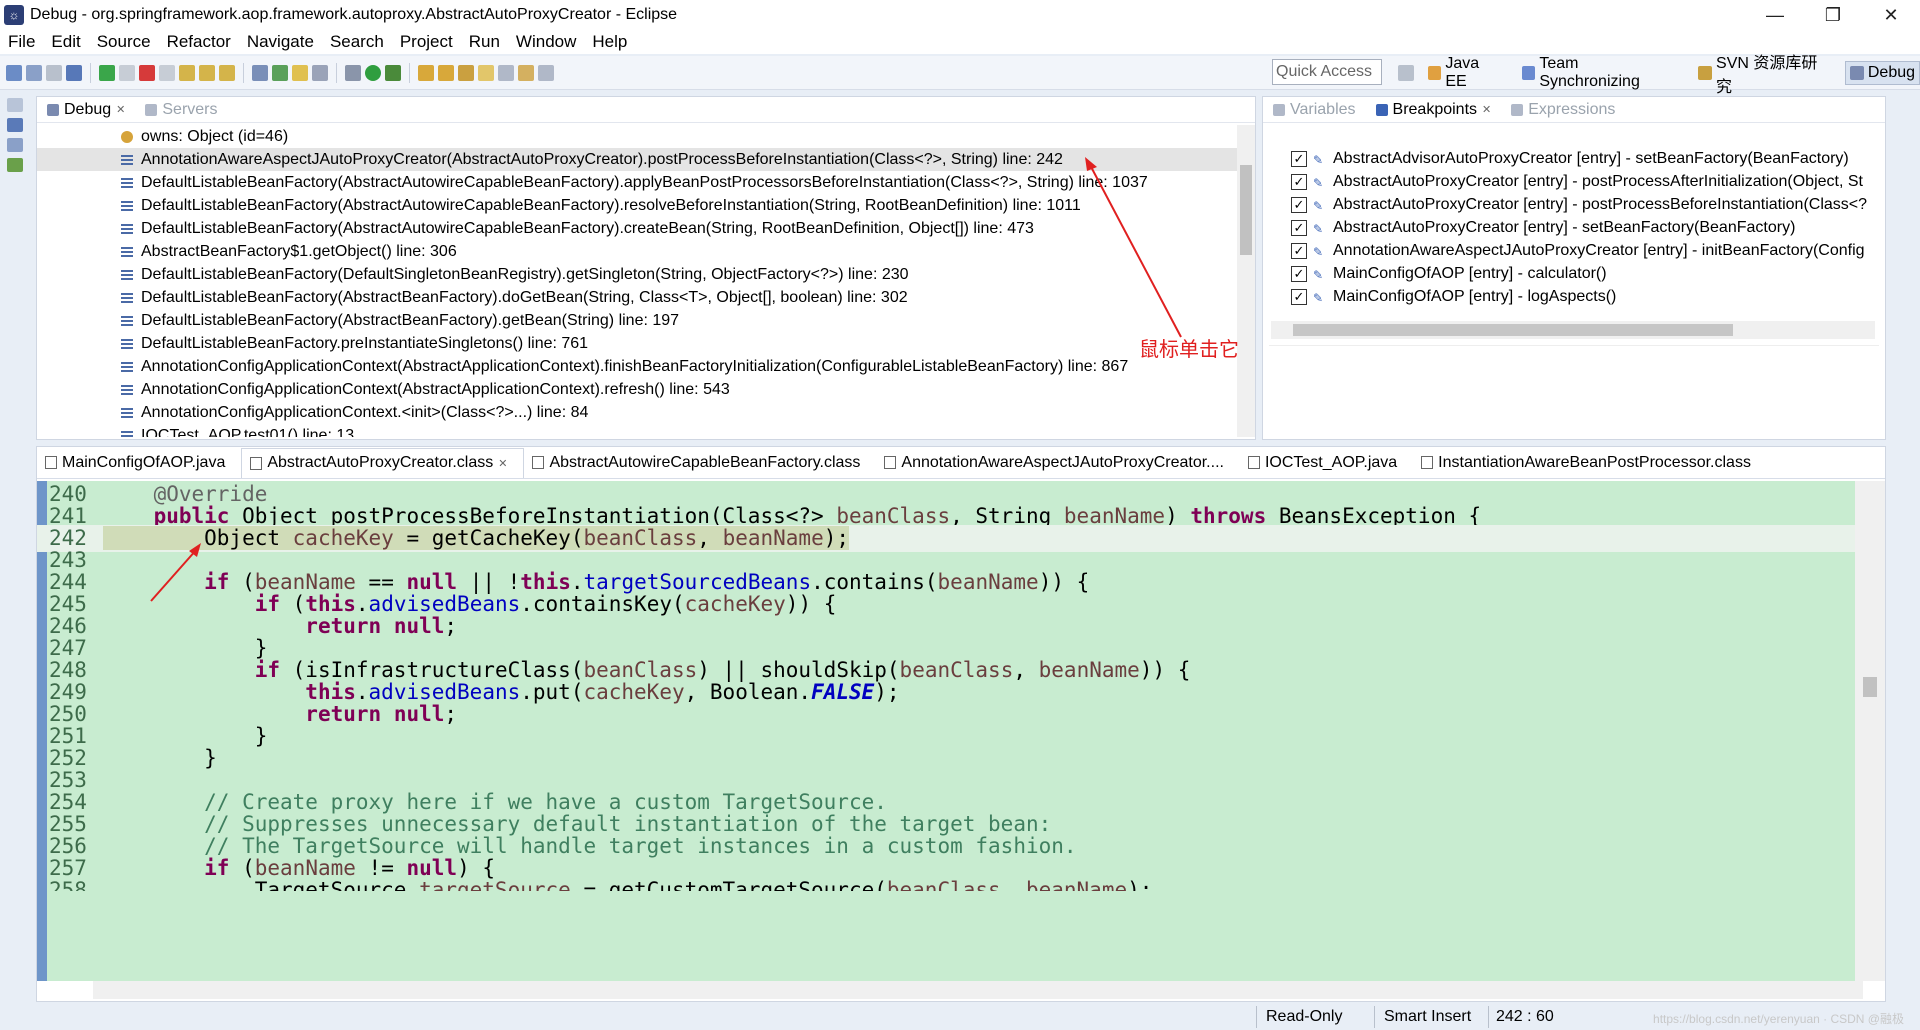 This screenshot has width=1920, height=1030. What do you see at coordinates (107, 72) in the screenshot?
I see `resume-icon` at bounding box center [107, 72].